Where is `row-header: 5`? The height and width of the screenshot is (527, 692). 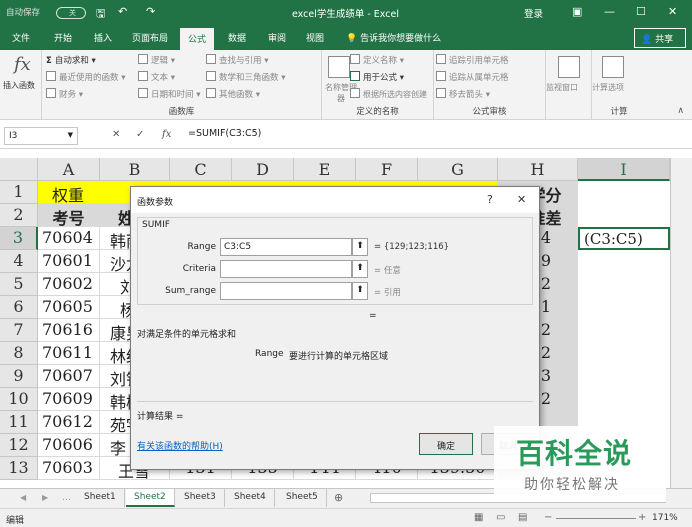
row-header: 5 is located at coordinates (19, 284).